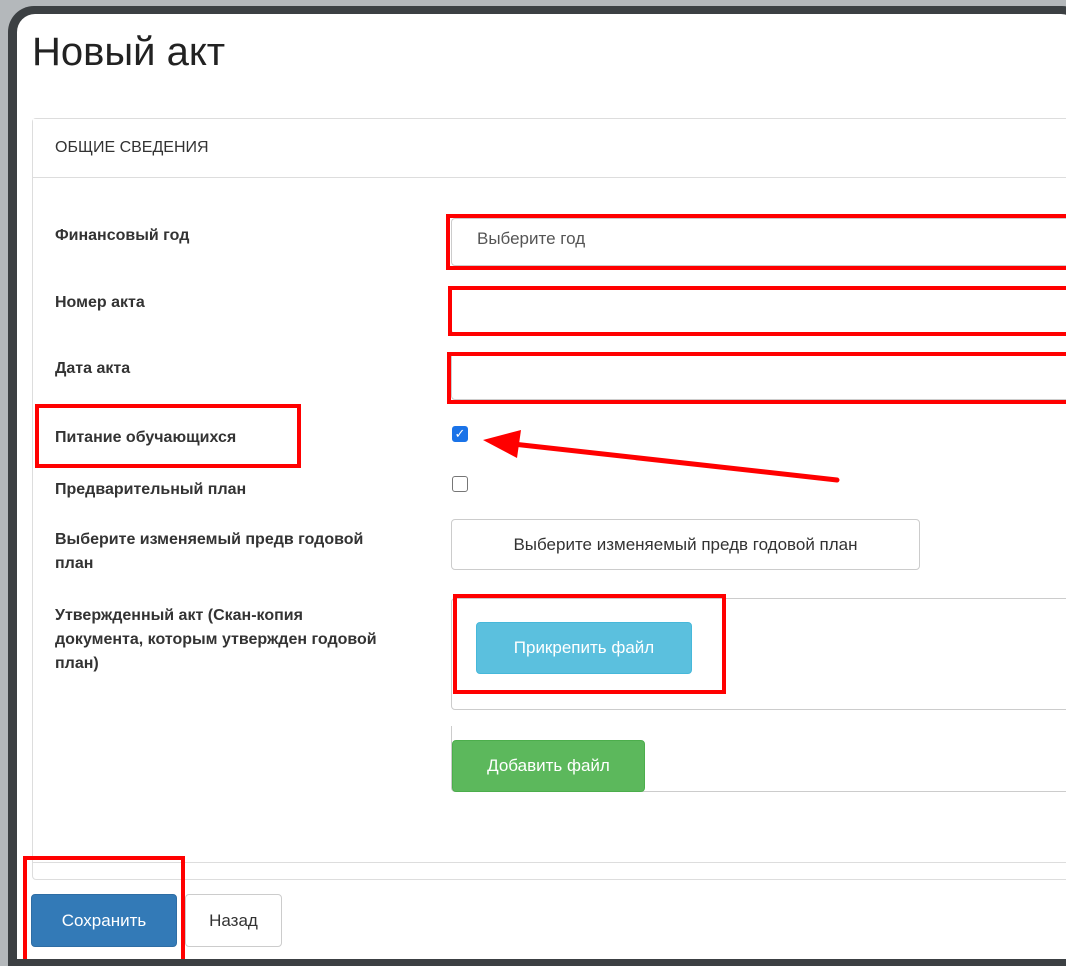 The image size is (1066, 966). Describe the element at coordinates (685, 544) in the screenshot. I see `select-plan-button: Выберите изменяемый предв годовой план` at that location.